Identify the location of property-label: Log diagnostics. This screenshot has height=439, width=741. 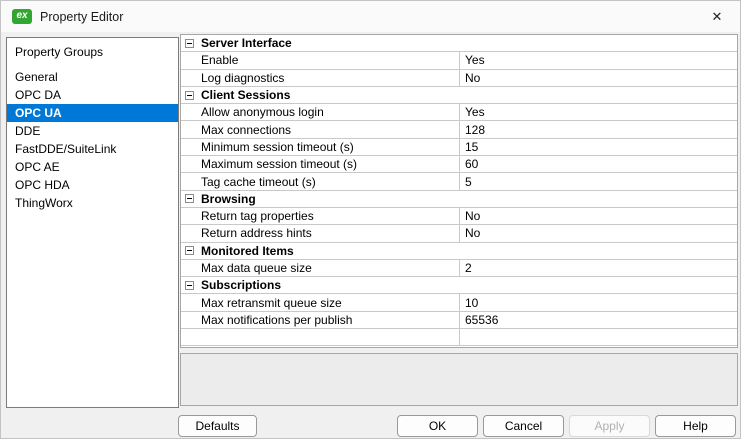
(243, 77).